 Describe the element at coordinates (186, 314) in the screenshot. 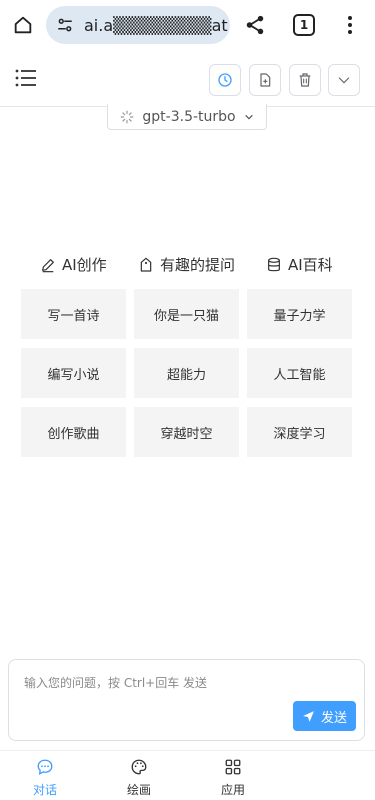

I see `prompt-card: 你是一只猫` at that location.